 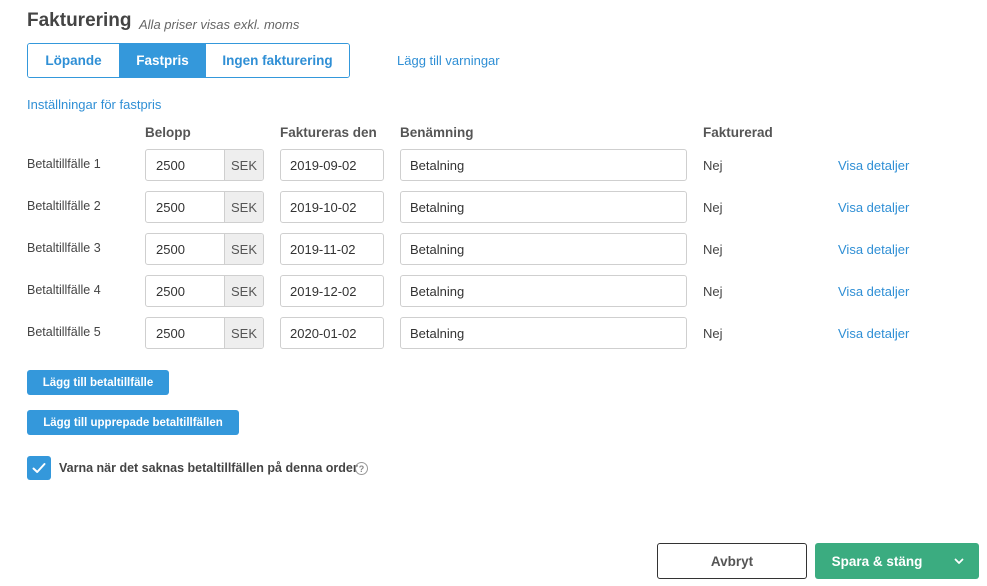 What do you see at coordinates (64, 248) in the screenshot?
I see `row-label: Betaltillfälle 3` at bounding box center [64, 248].